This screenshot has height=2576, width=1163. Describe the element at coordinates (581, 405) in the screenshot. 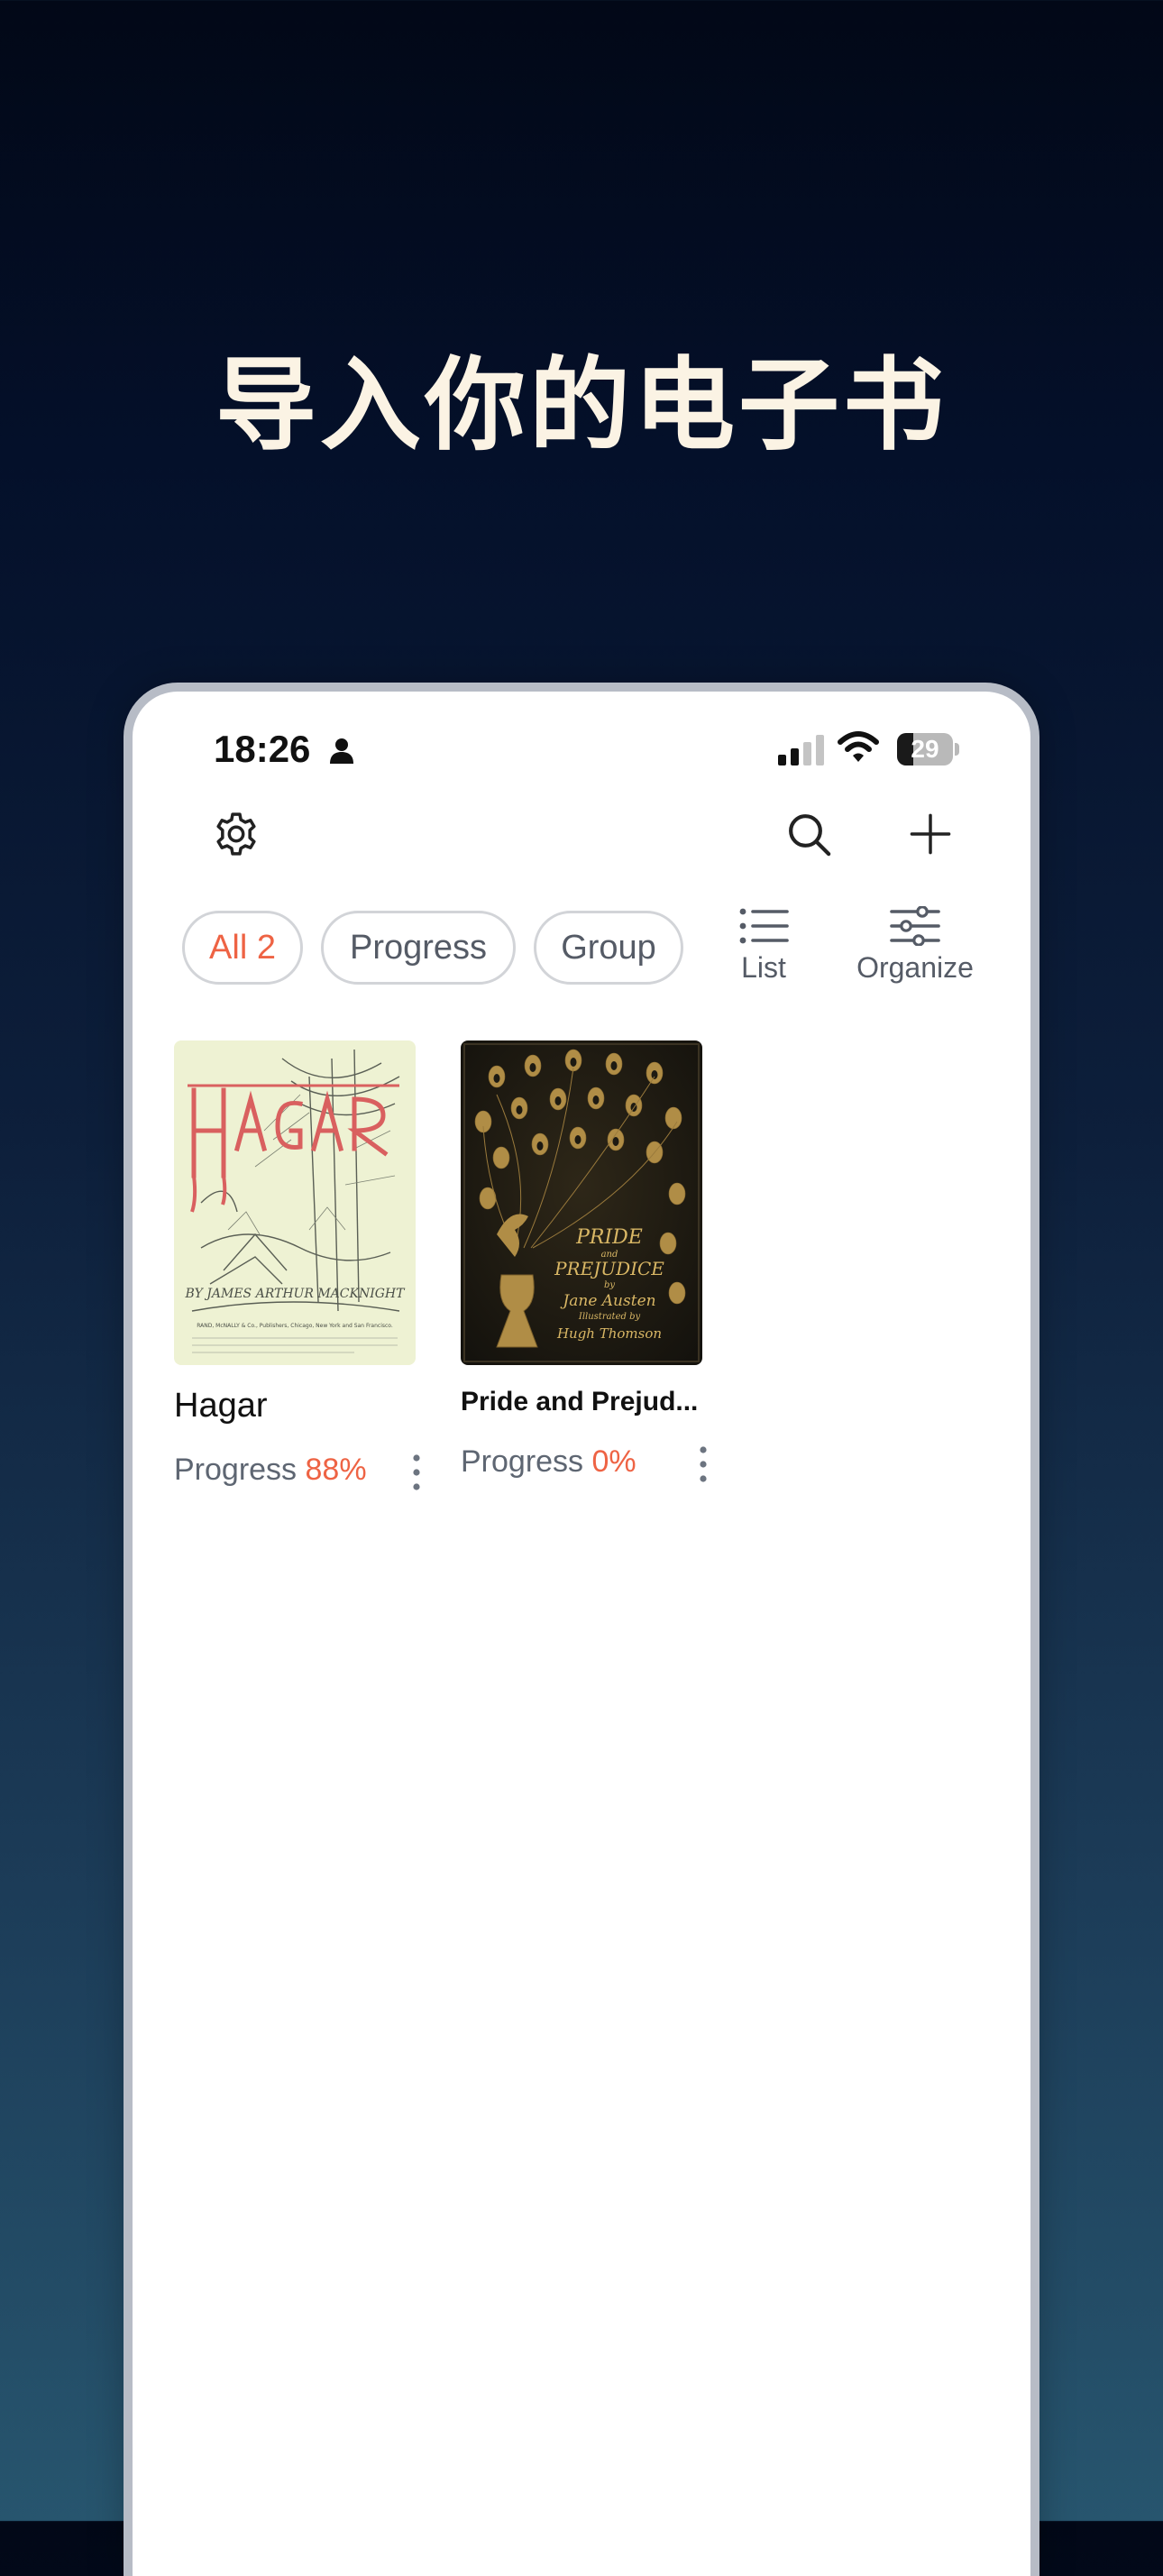

I see `promo-headline: 导入你的电子书` at that location.